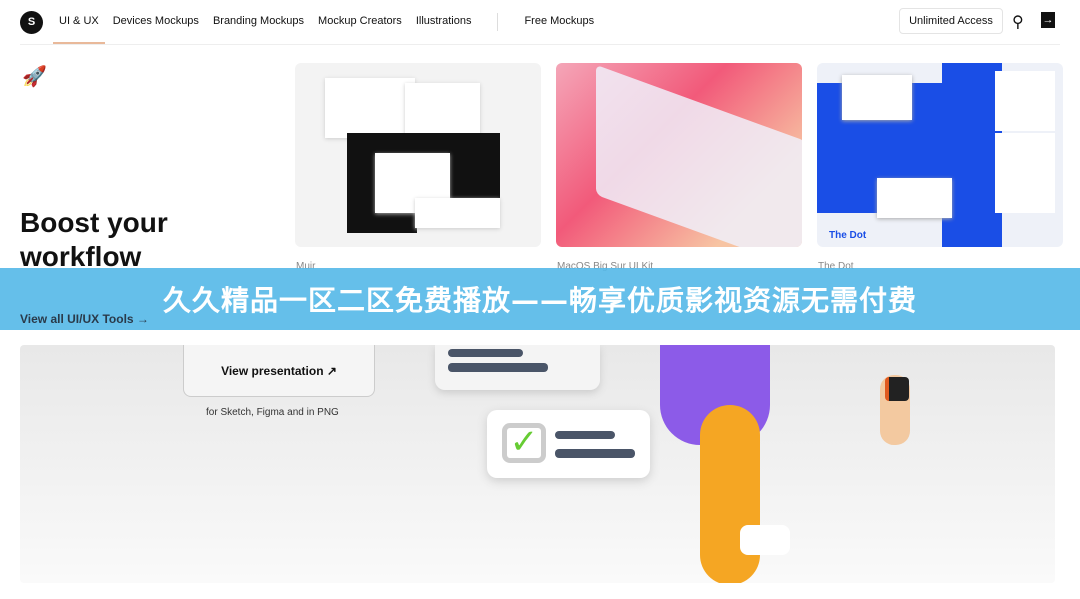 The image size is (1080, 599). What do you see at coordinates (498, 22) in the screenshot?
I see `nav-divider` at bounding box center [498, 22].